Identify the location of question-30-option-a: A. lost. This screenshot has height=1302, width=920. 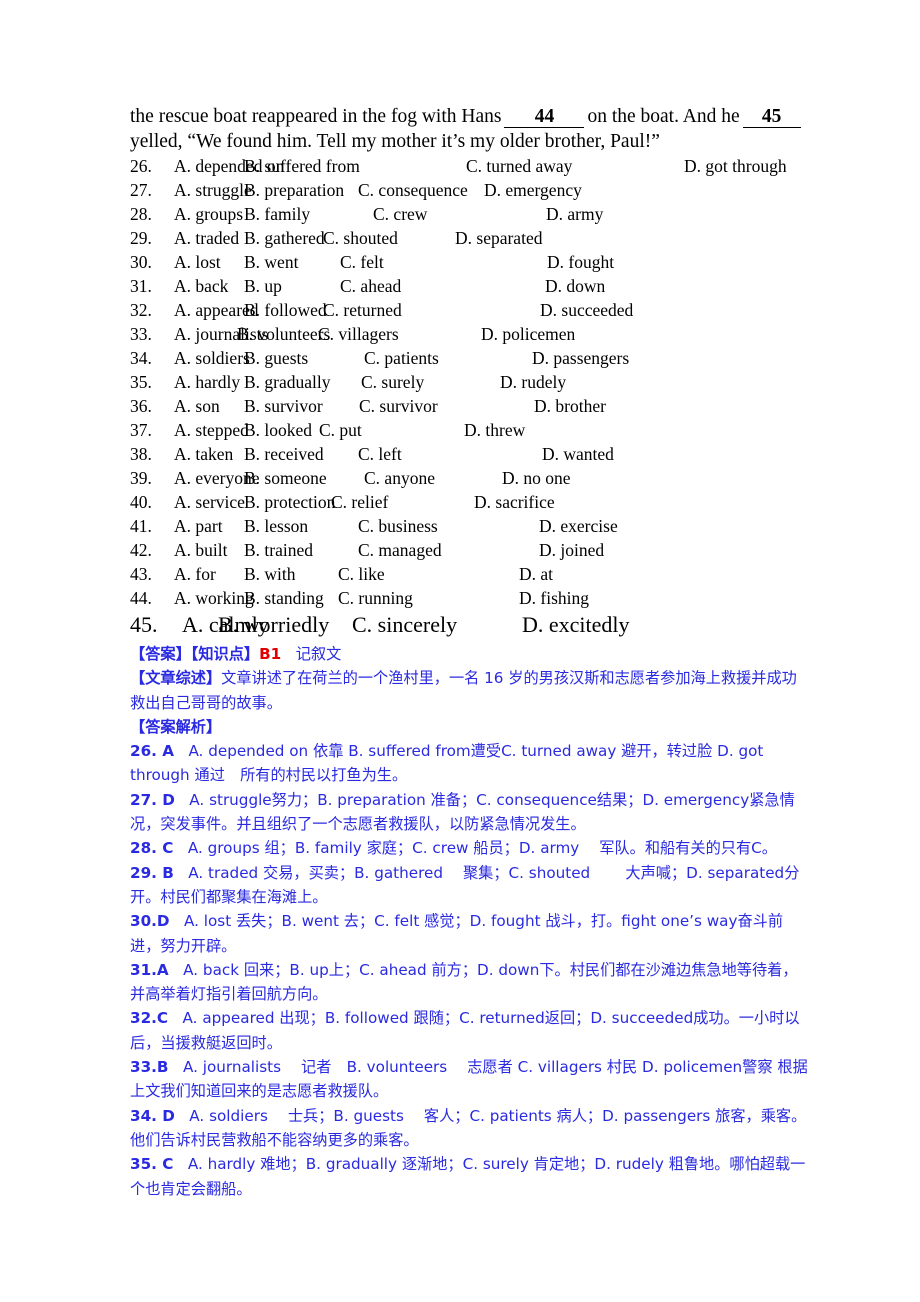
(197, 262).